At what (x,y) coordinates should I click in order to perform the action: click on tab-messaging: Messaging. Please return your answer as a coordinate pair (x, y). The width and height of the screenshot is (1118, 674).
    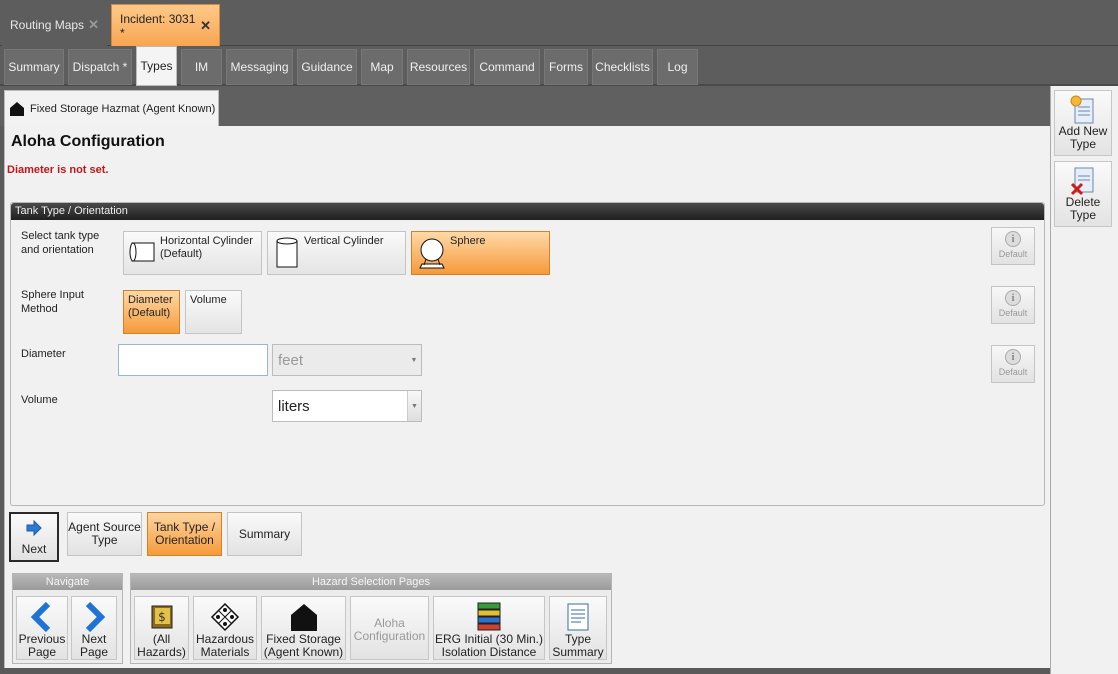
    Looking at the image, I should click on (259, 67).